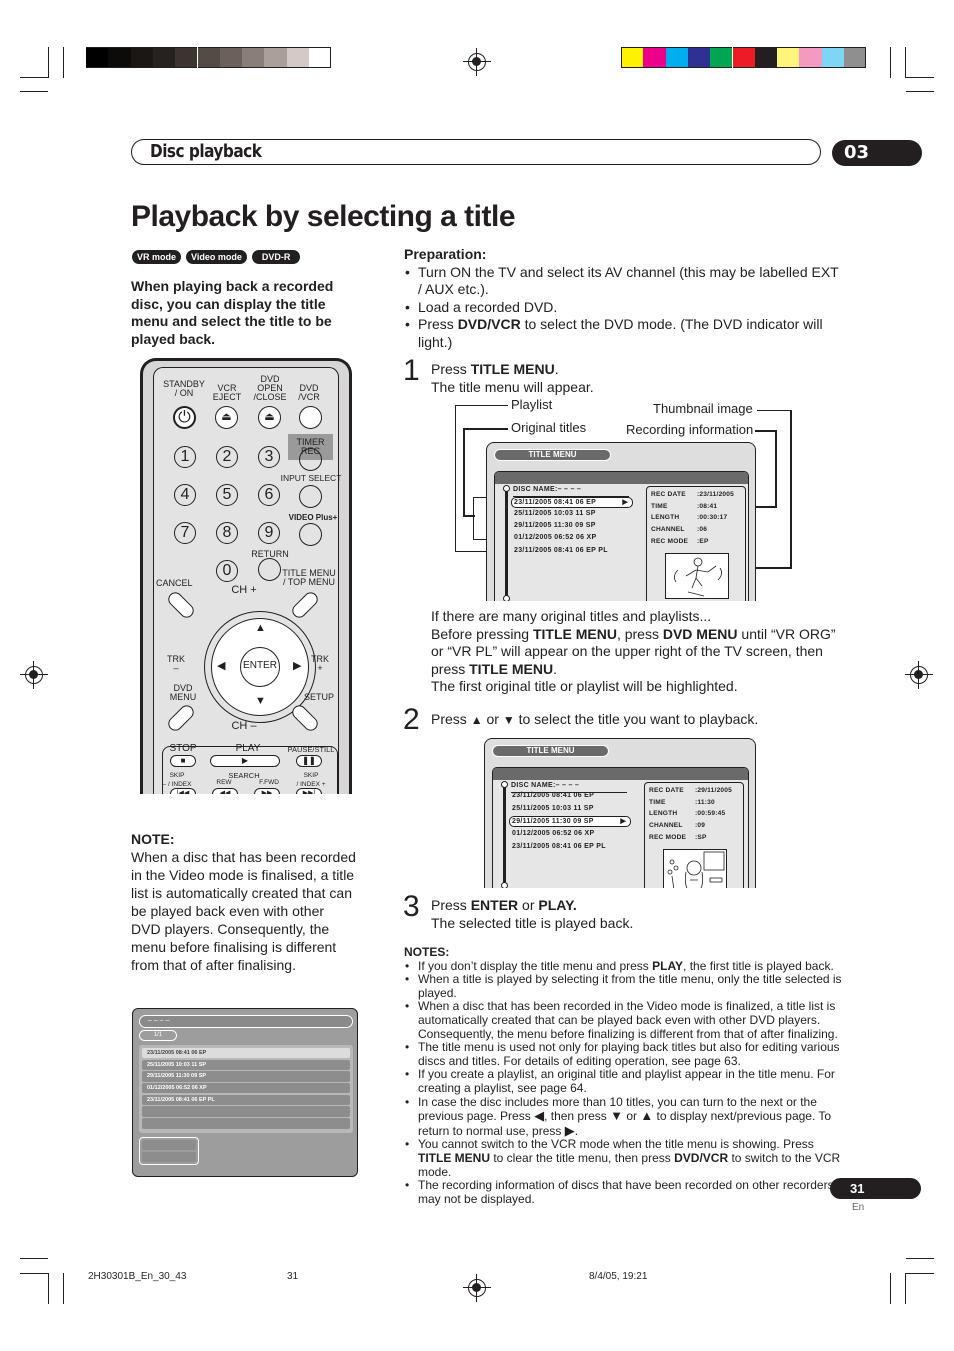 This screenshot has width=954, height=1351. What do you see at coordinates (185, 495) in the screenshot?
I see `key-4: 4` at bounding box center [185, 495].